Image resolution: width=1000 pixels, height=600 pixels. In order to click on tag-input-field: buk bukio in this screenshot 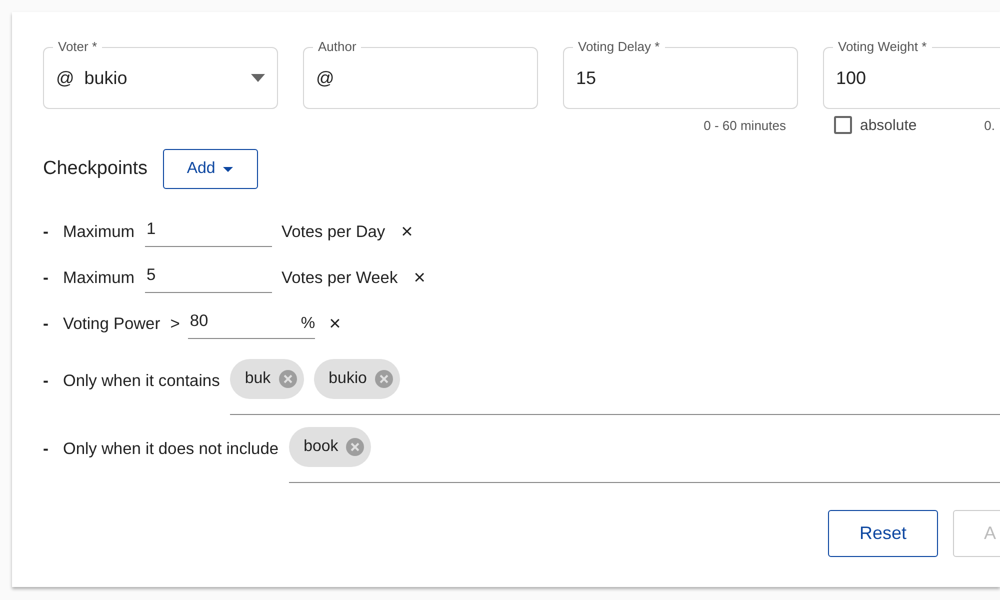, I will do `click(615, 381)`.